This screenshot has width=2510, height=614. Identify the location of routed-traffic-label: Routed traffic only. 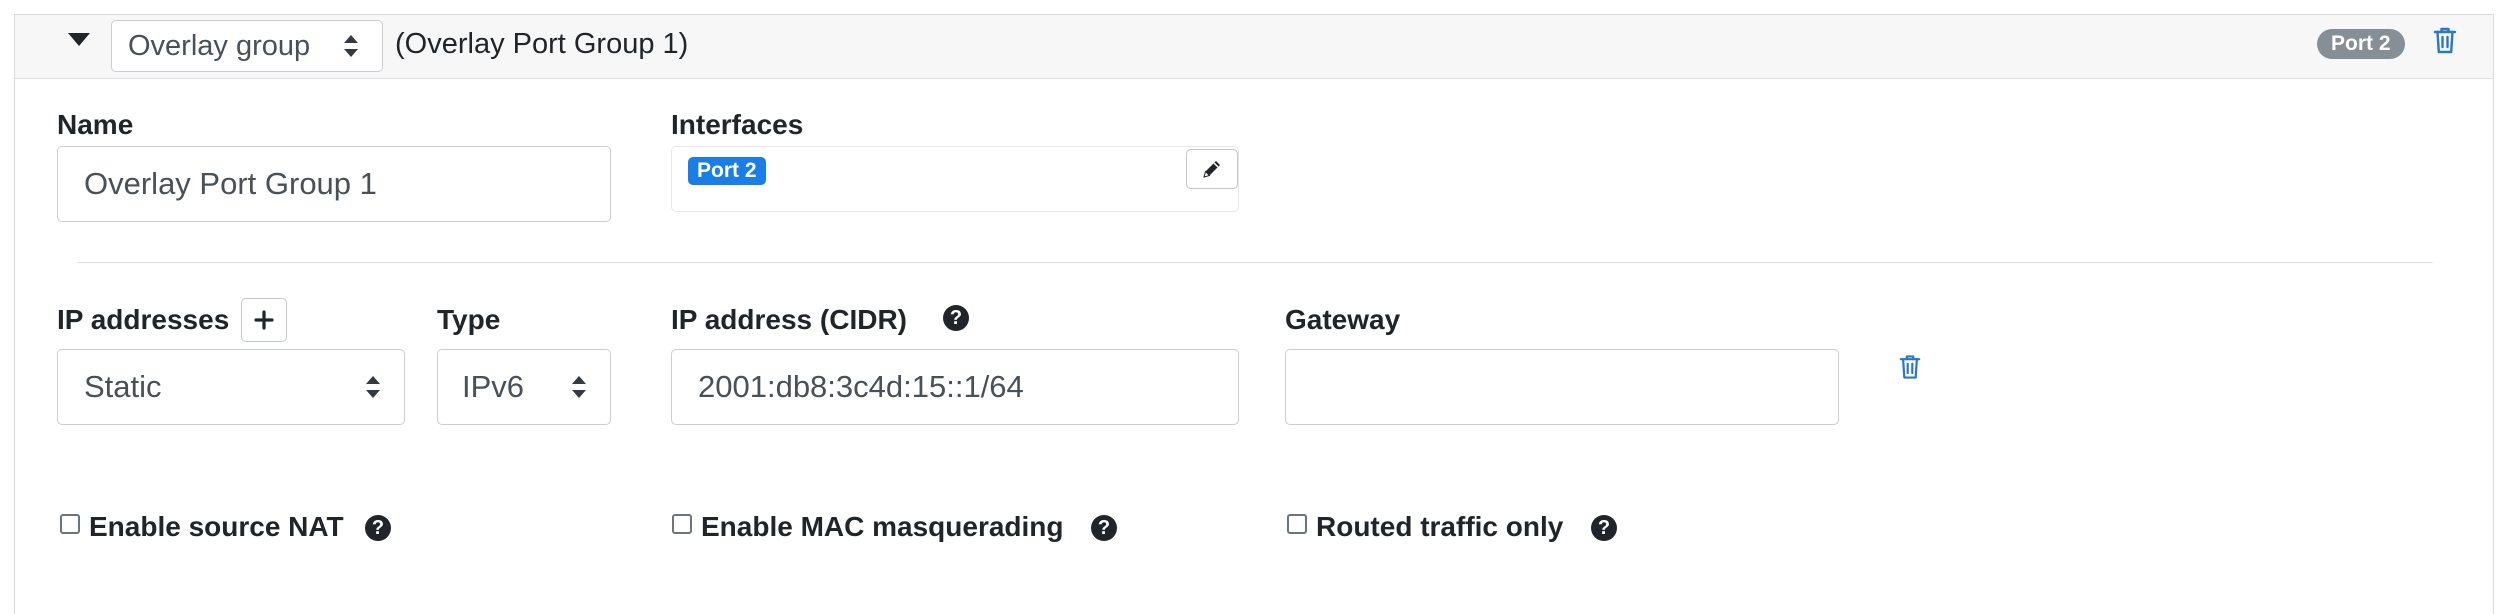
(1440, 526).